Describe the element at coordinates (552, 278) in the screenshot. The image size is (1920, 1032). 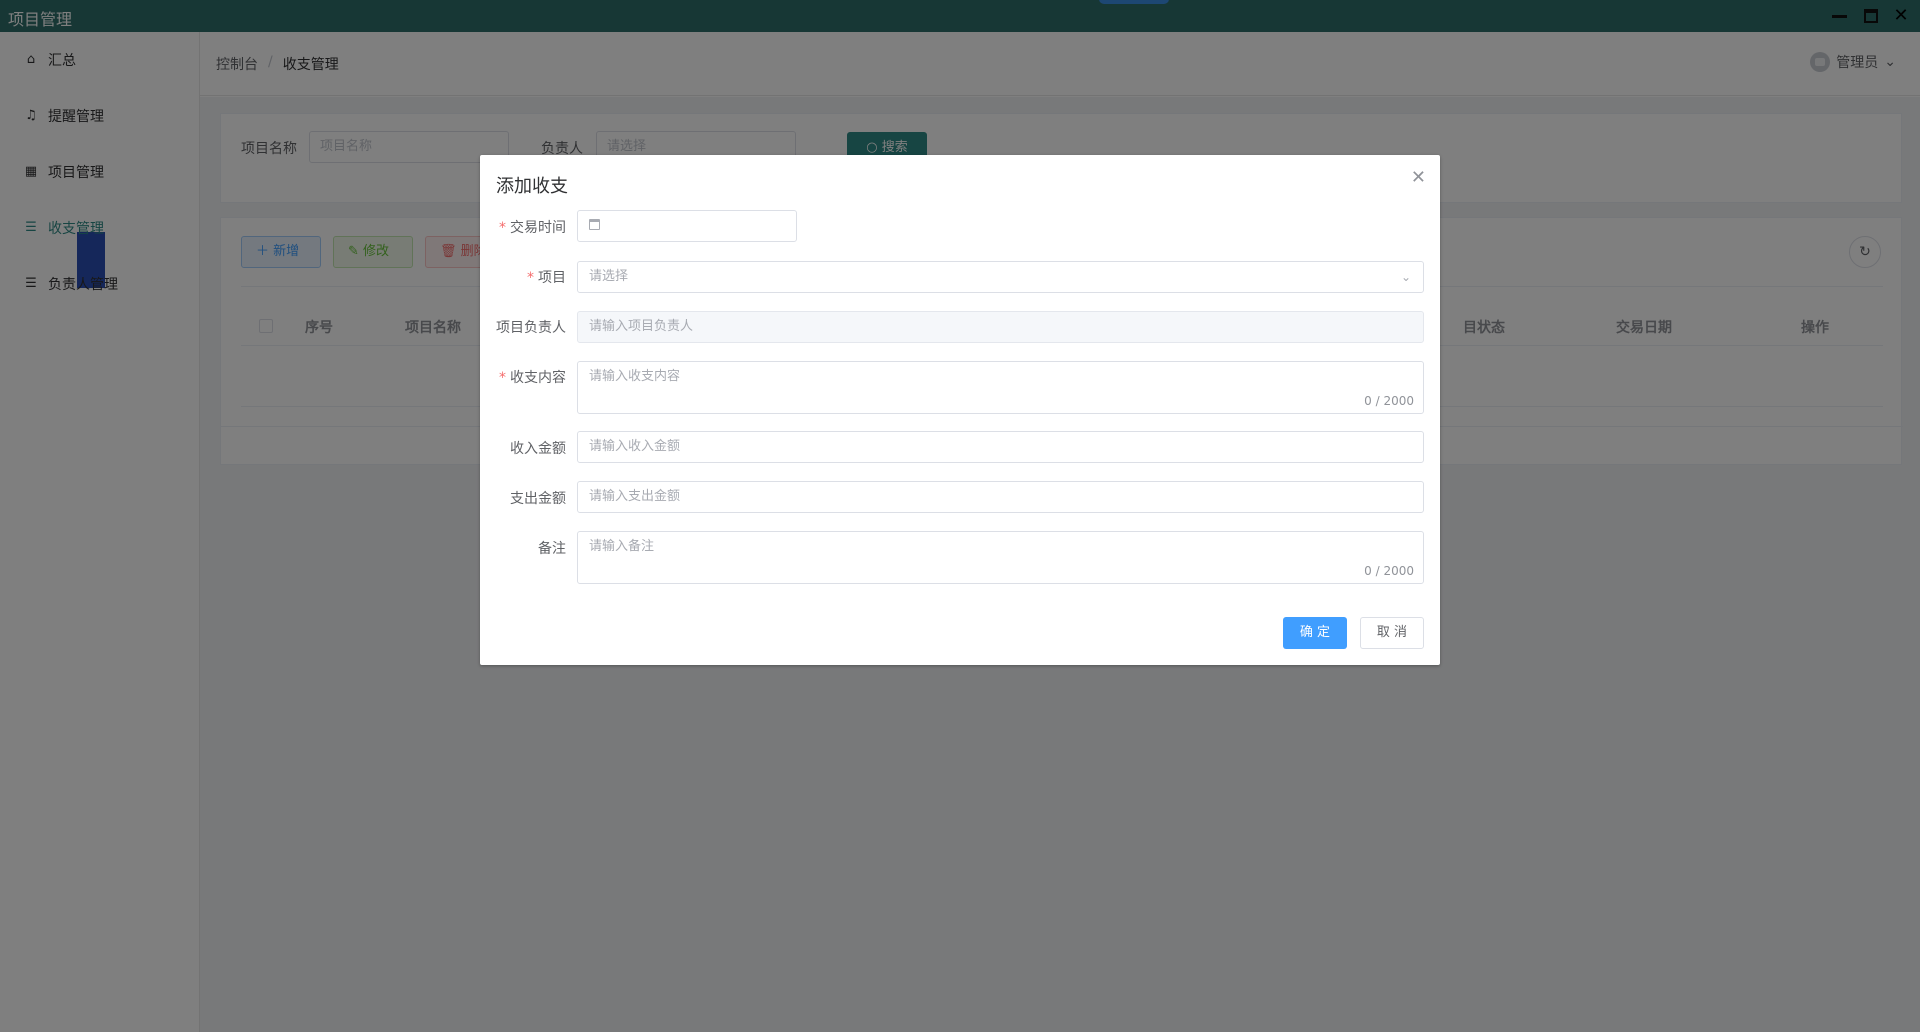
I see `project-label-text: 项目` at that location.